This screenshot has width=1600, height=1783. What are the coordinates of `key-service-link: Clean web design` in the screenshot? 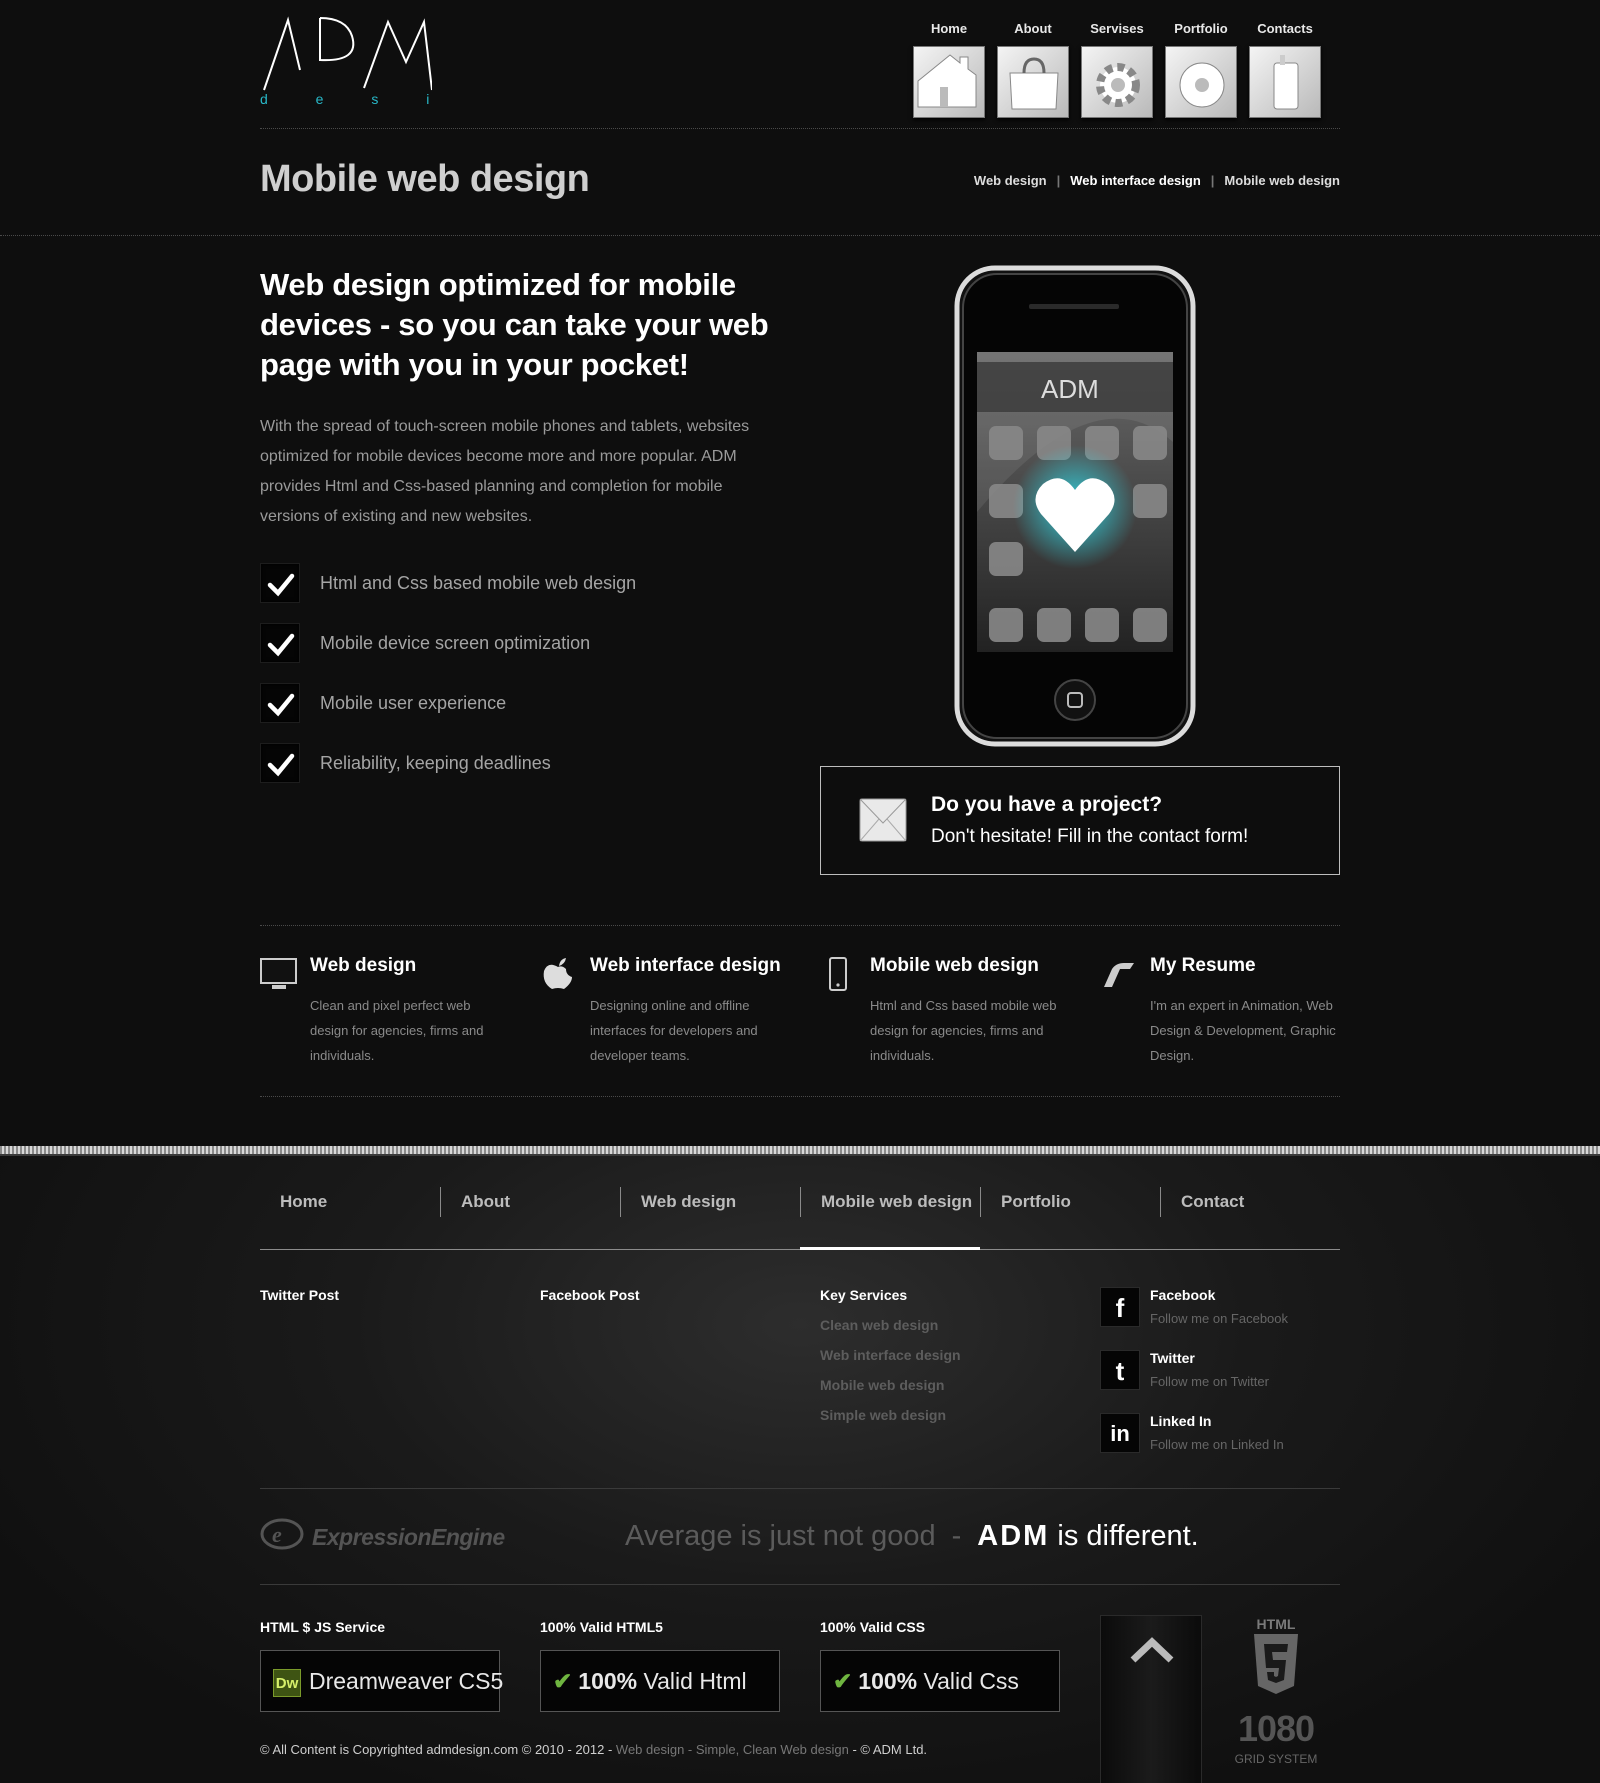 It's located at (890, 1325).